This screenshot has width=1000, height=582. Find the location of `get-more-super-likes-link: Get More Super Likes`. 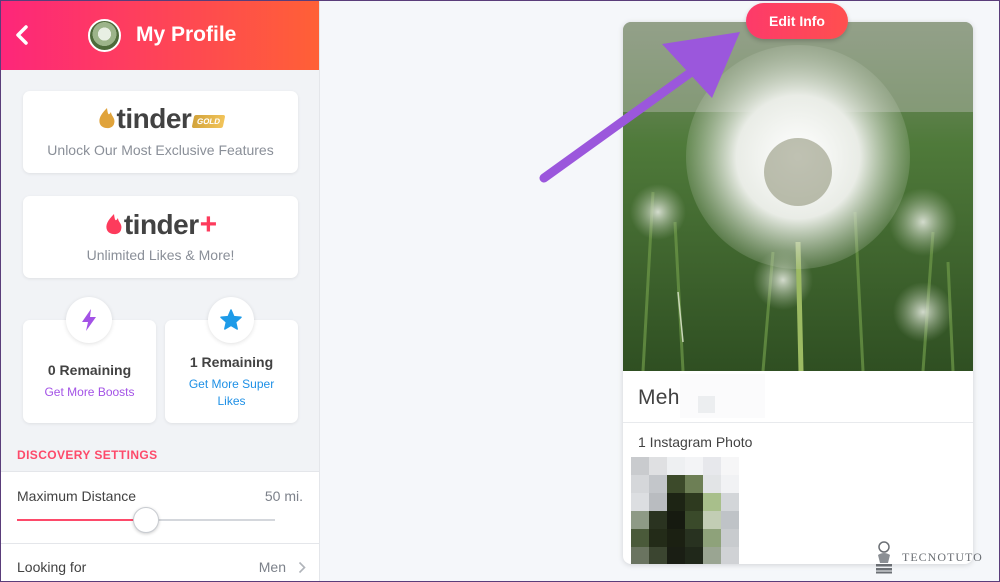

get-more-super-likes-link: Get More Super Likes is located at coordinates (231, 393).